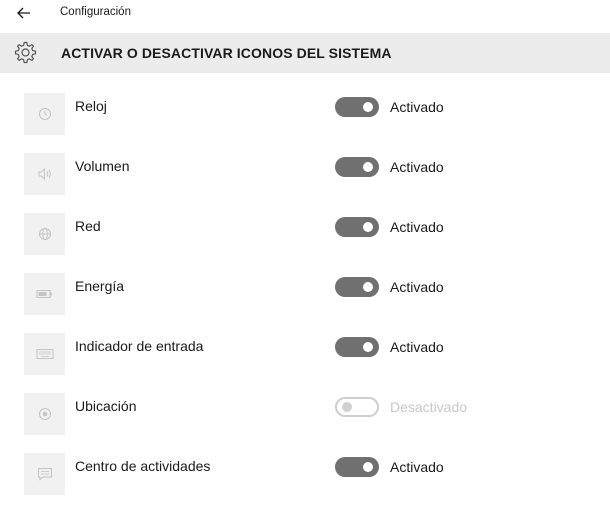 The height and width of the screenshot is (505, 610). What do you see at coordinates (44, 414) in the screenshot?
I see `location-icon` at bounding box center [44, 414].